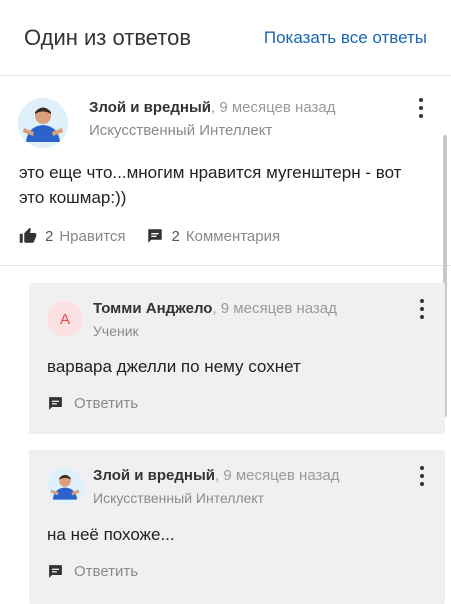 The image size is (451, 604). Describe the element at coordinates (49, 236) in the screenshot. I see `likes-count: 2` at that location.